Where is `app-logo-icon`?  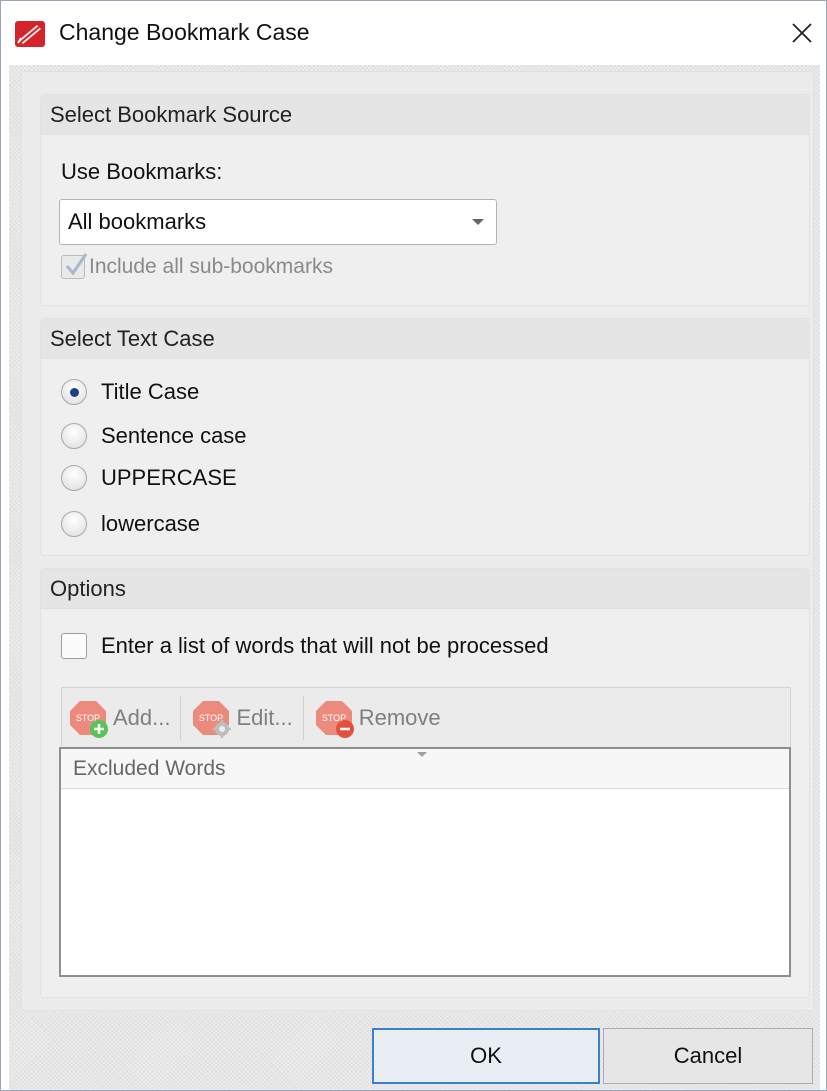
app-logo-icon is located at coordinates (30, 34).